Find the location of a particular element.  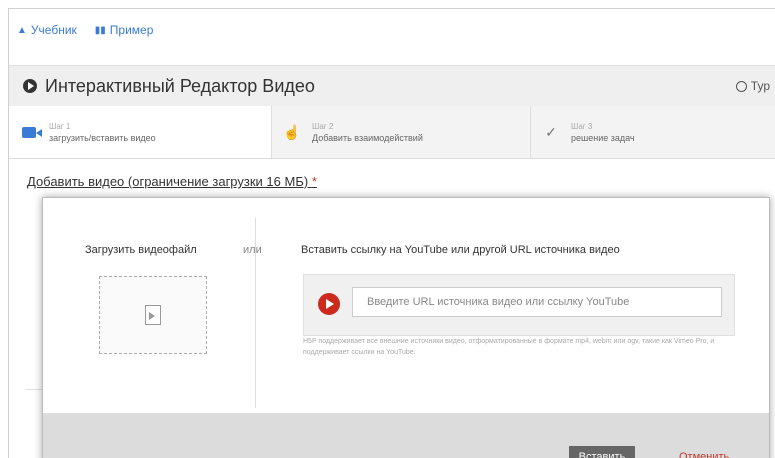

upload-column: Загрузить видеофайл is located at coordinates (153, 305).